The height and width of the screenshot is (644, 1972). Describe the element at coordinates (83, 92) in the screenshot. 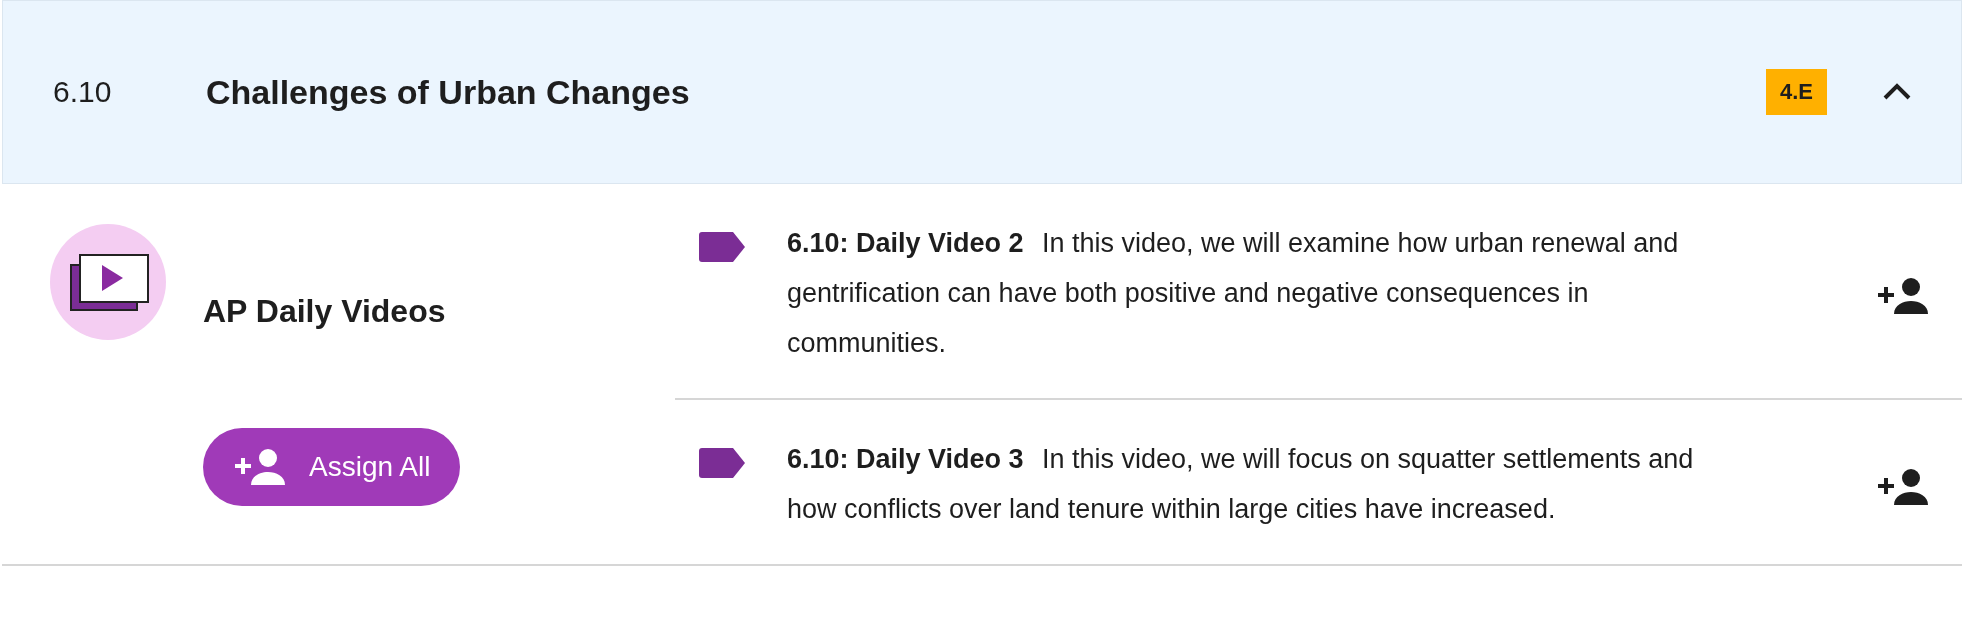

I see `section-number: 6.10` at that location.